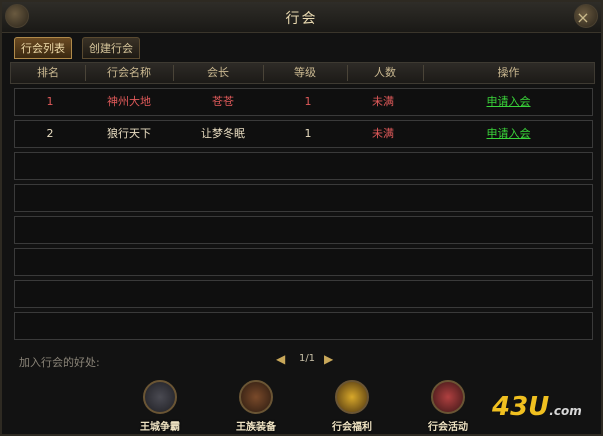  I want to click on header-level: 等级, so click(305, 72).